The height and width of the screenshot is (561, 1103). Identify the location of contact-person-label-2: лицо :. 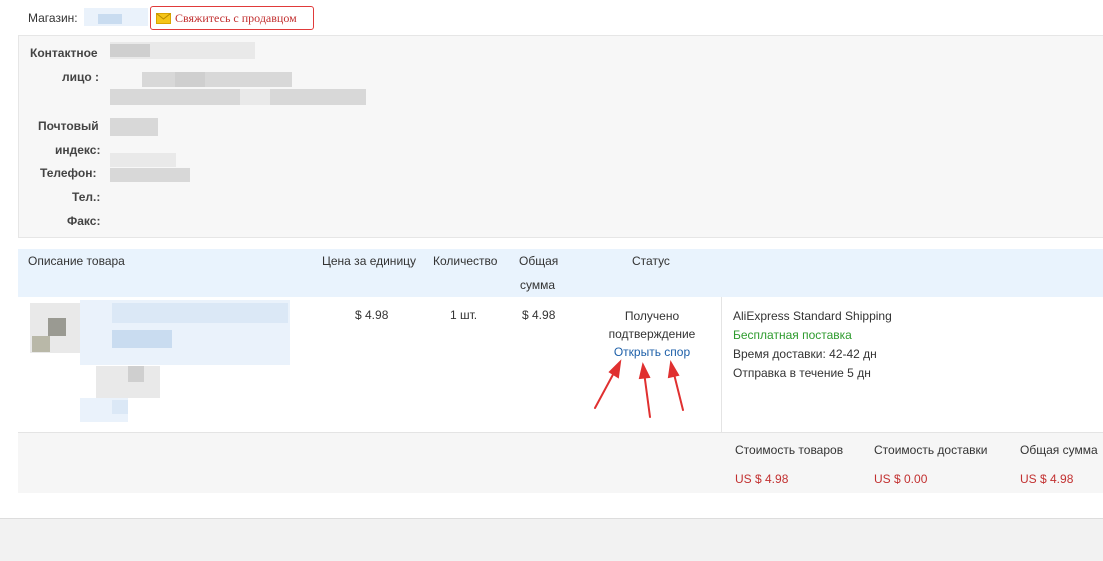
(81, 77).